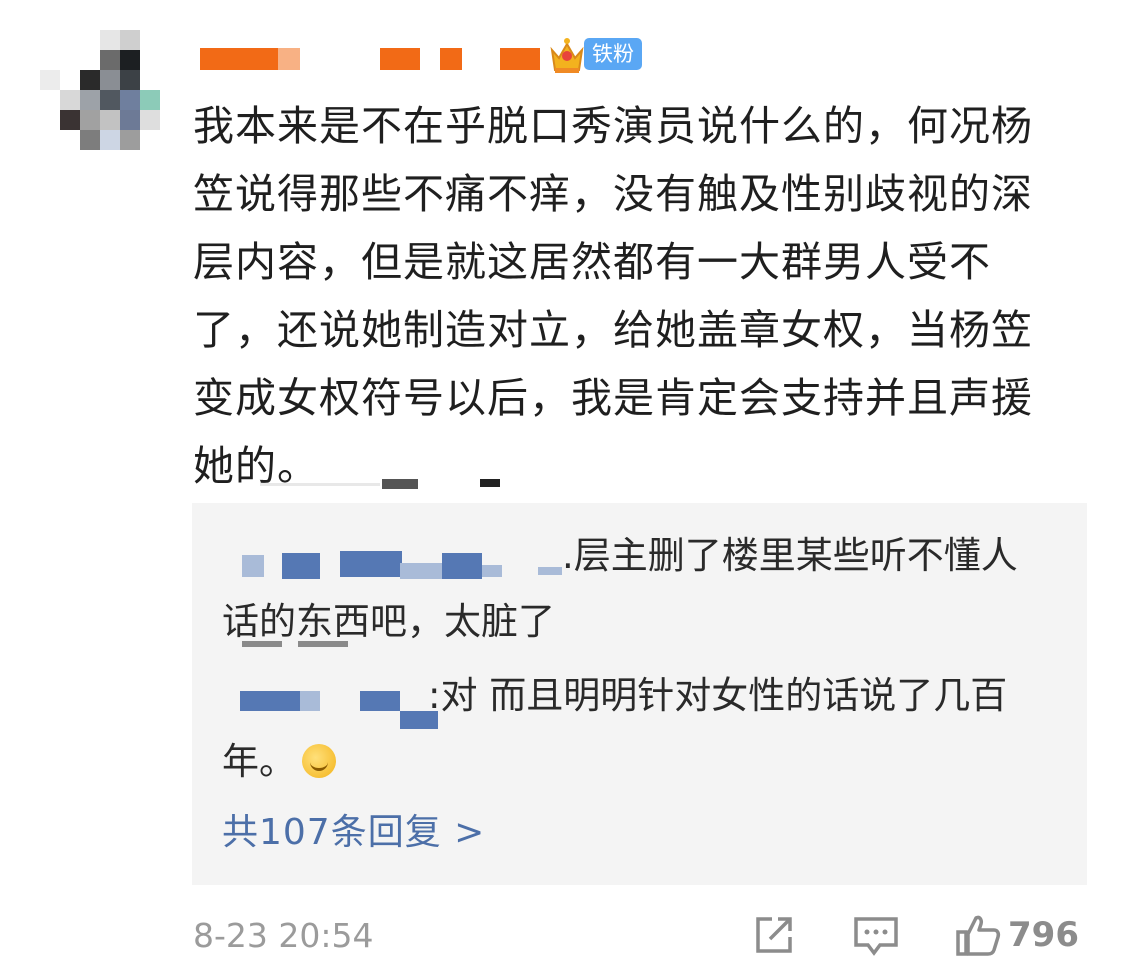 This screenshot has width=1125, height=972. What do you see at coordinates (632, 589) in the screenshot?
I see `reply-item: .层主删了楼里某些听不懂人话的东西吧，太脏了` at bounding box center [632, 589].